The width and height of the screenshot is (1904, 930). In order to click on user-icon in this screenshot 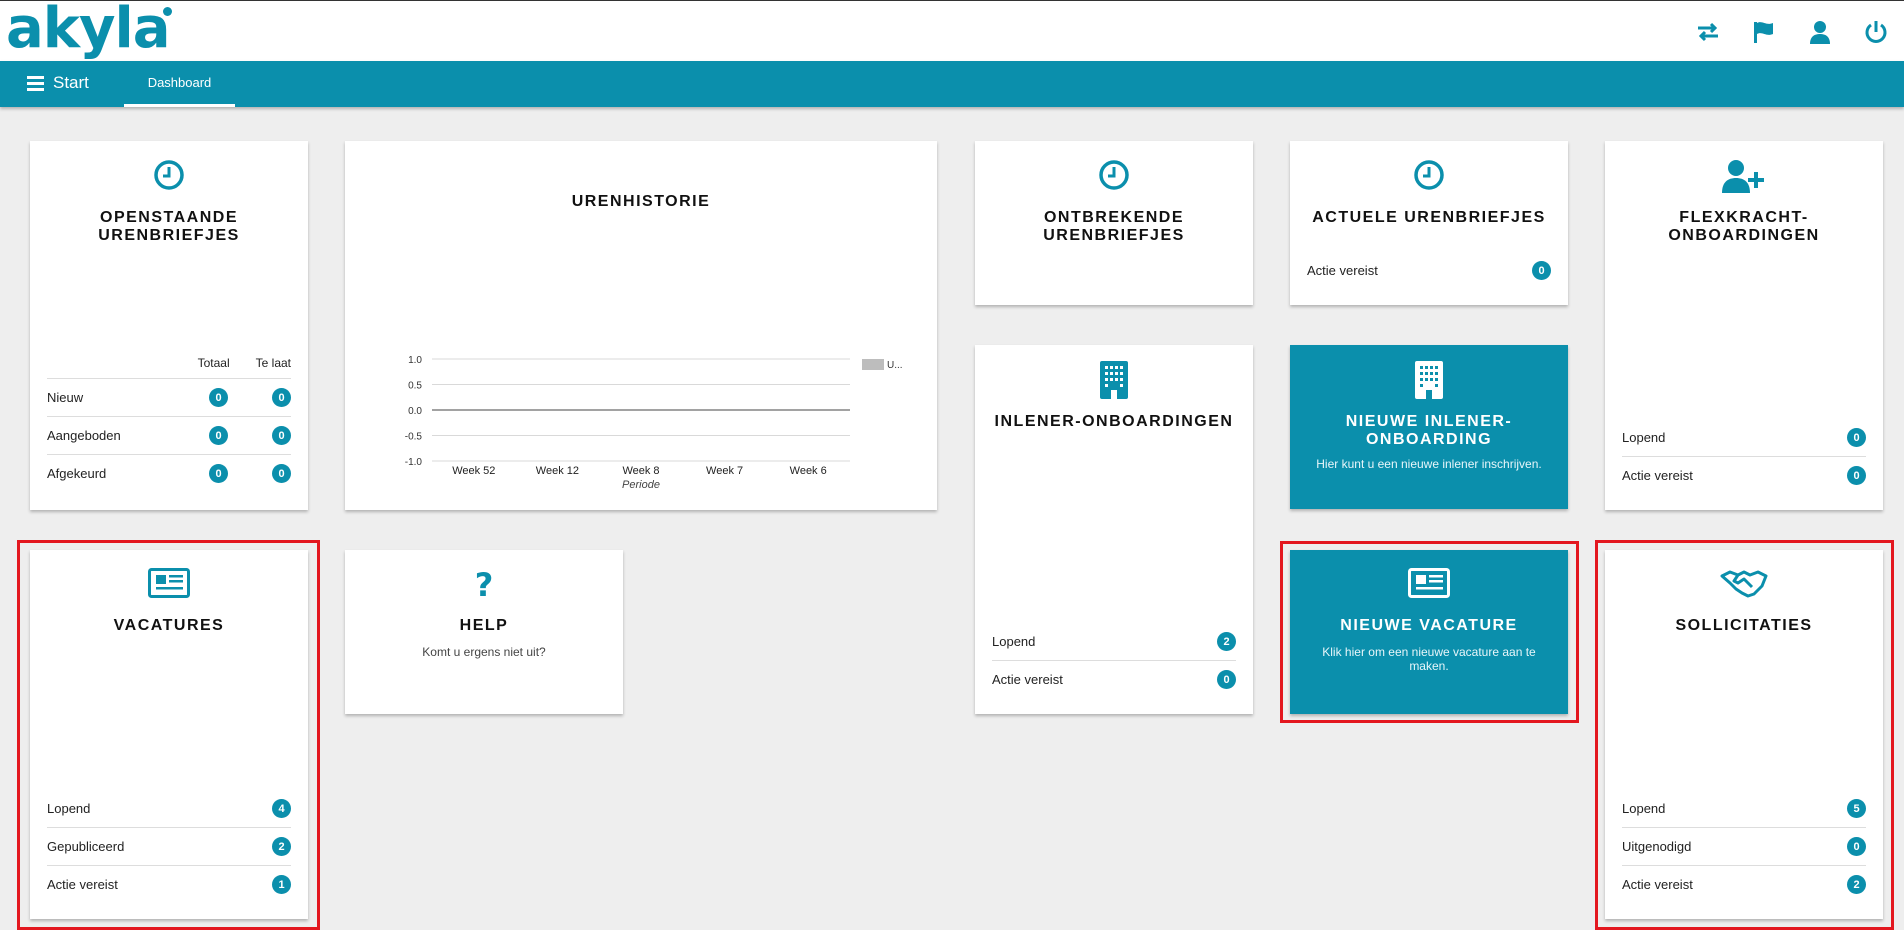, I will do `click(1820, 32)`.